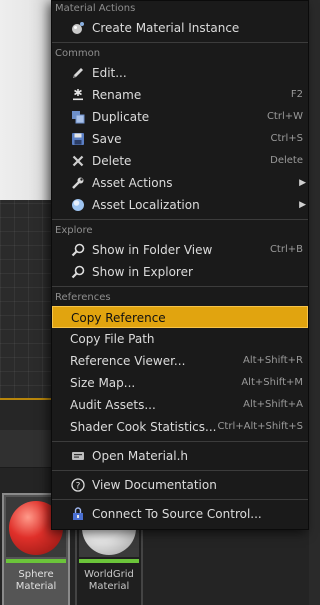 Image resolution: width=320 pixels, height=605 pixels. Describe the element at coordinates (180, 317) in the screenshot. I see `menu-item-copy-reference: Copy Reference` at that location.